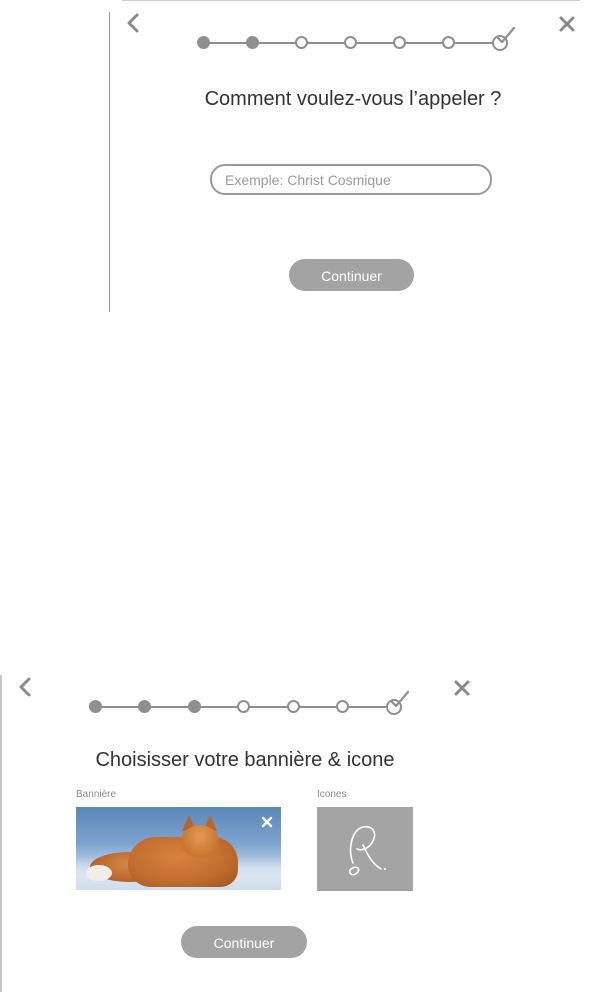 The width and height of the screenshot is (590, 992). What do you see at coordinates (332, 794) in the screenshot?
I see `icons-label: Icones` at bounding box center [332, 794].